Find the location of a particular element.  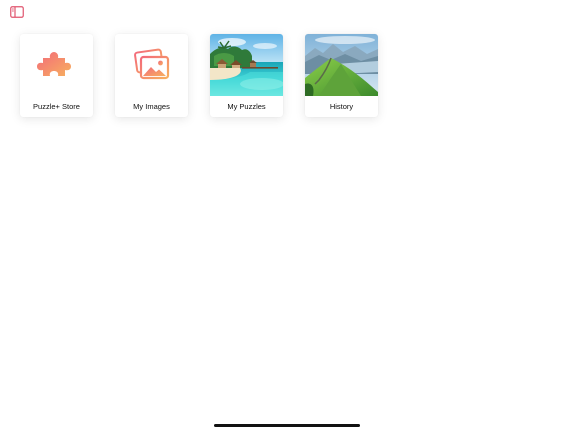

puzzle-store-art is located at coordinates (56, 65).